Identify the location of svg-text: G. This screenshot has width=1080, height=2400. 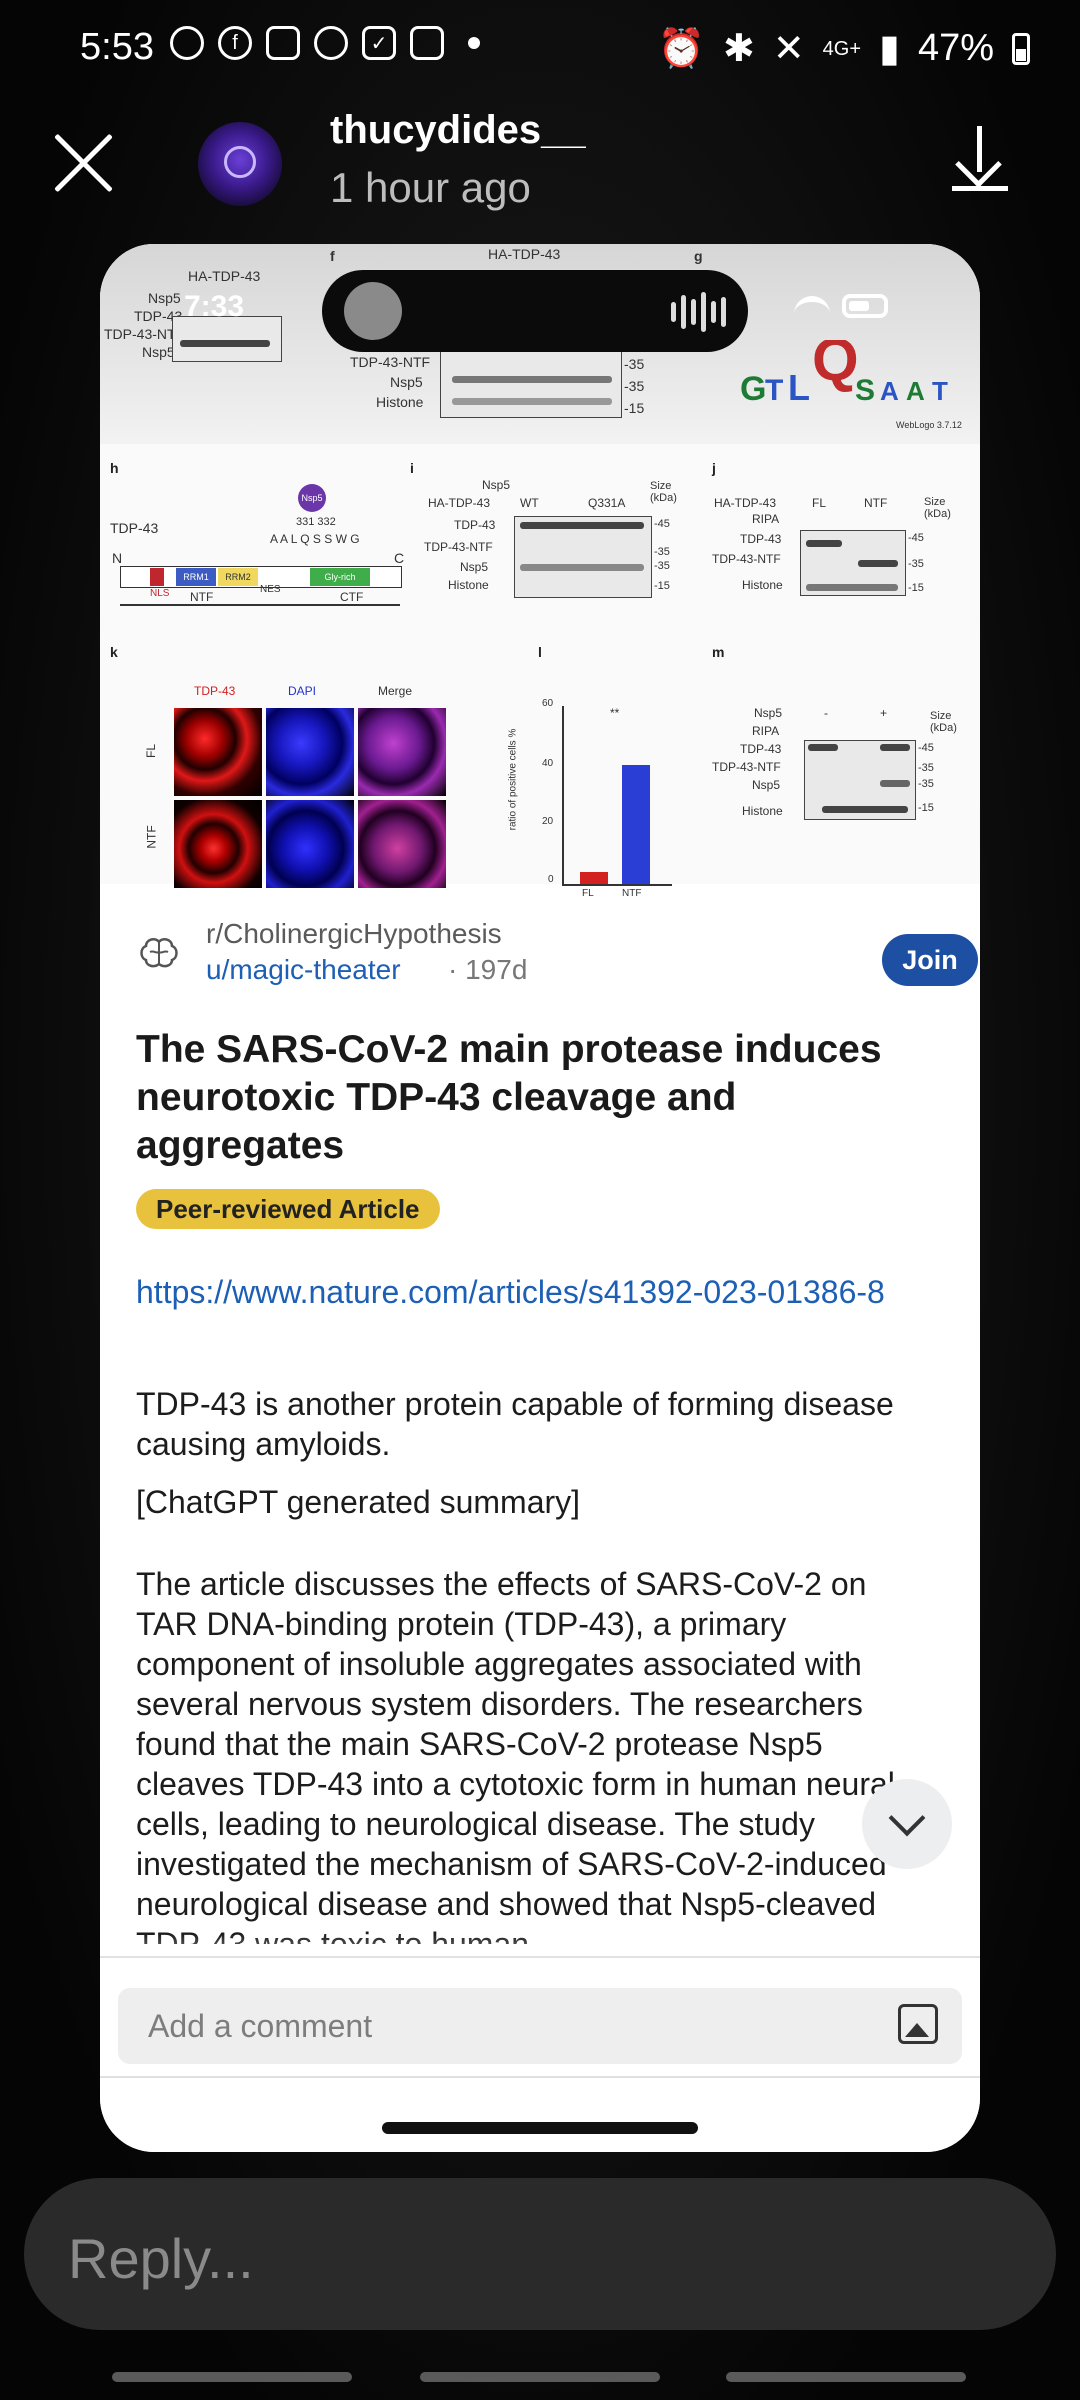
(753, 389).